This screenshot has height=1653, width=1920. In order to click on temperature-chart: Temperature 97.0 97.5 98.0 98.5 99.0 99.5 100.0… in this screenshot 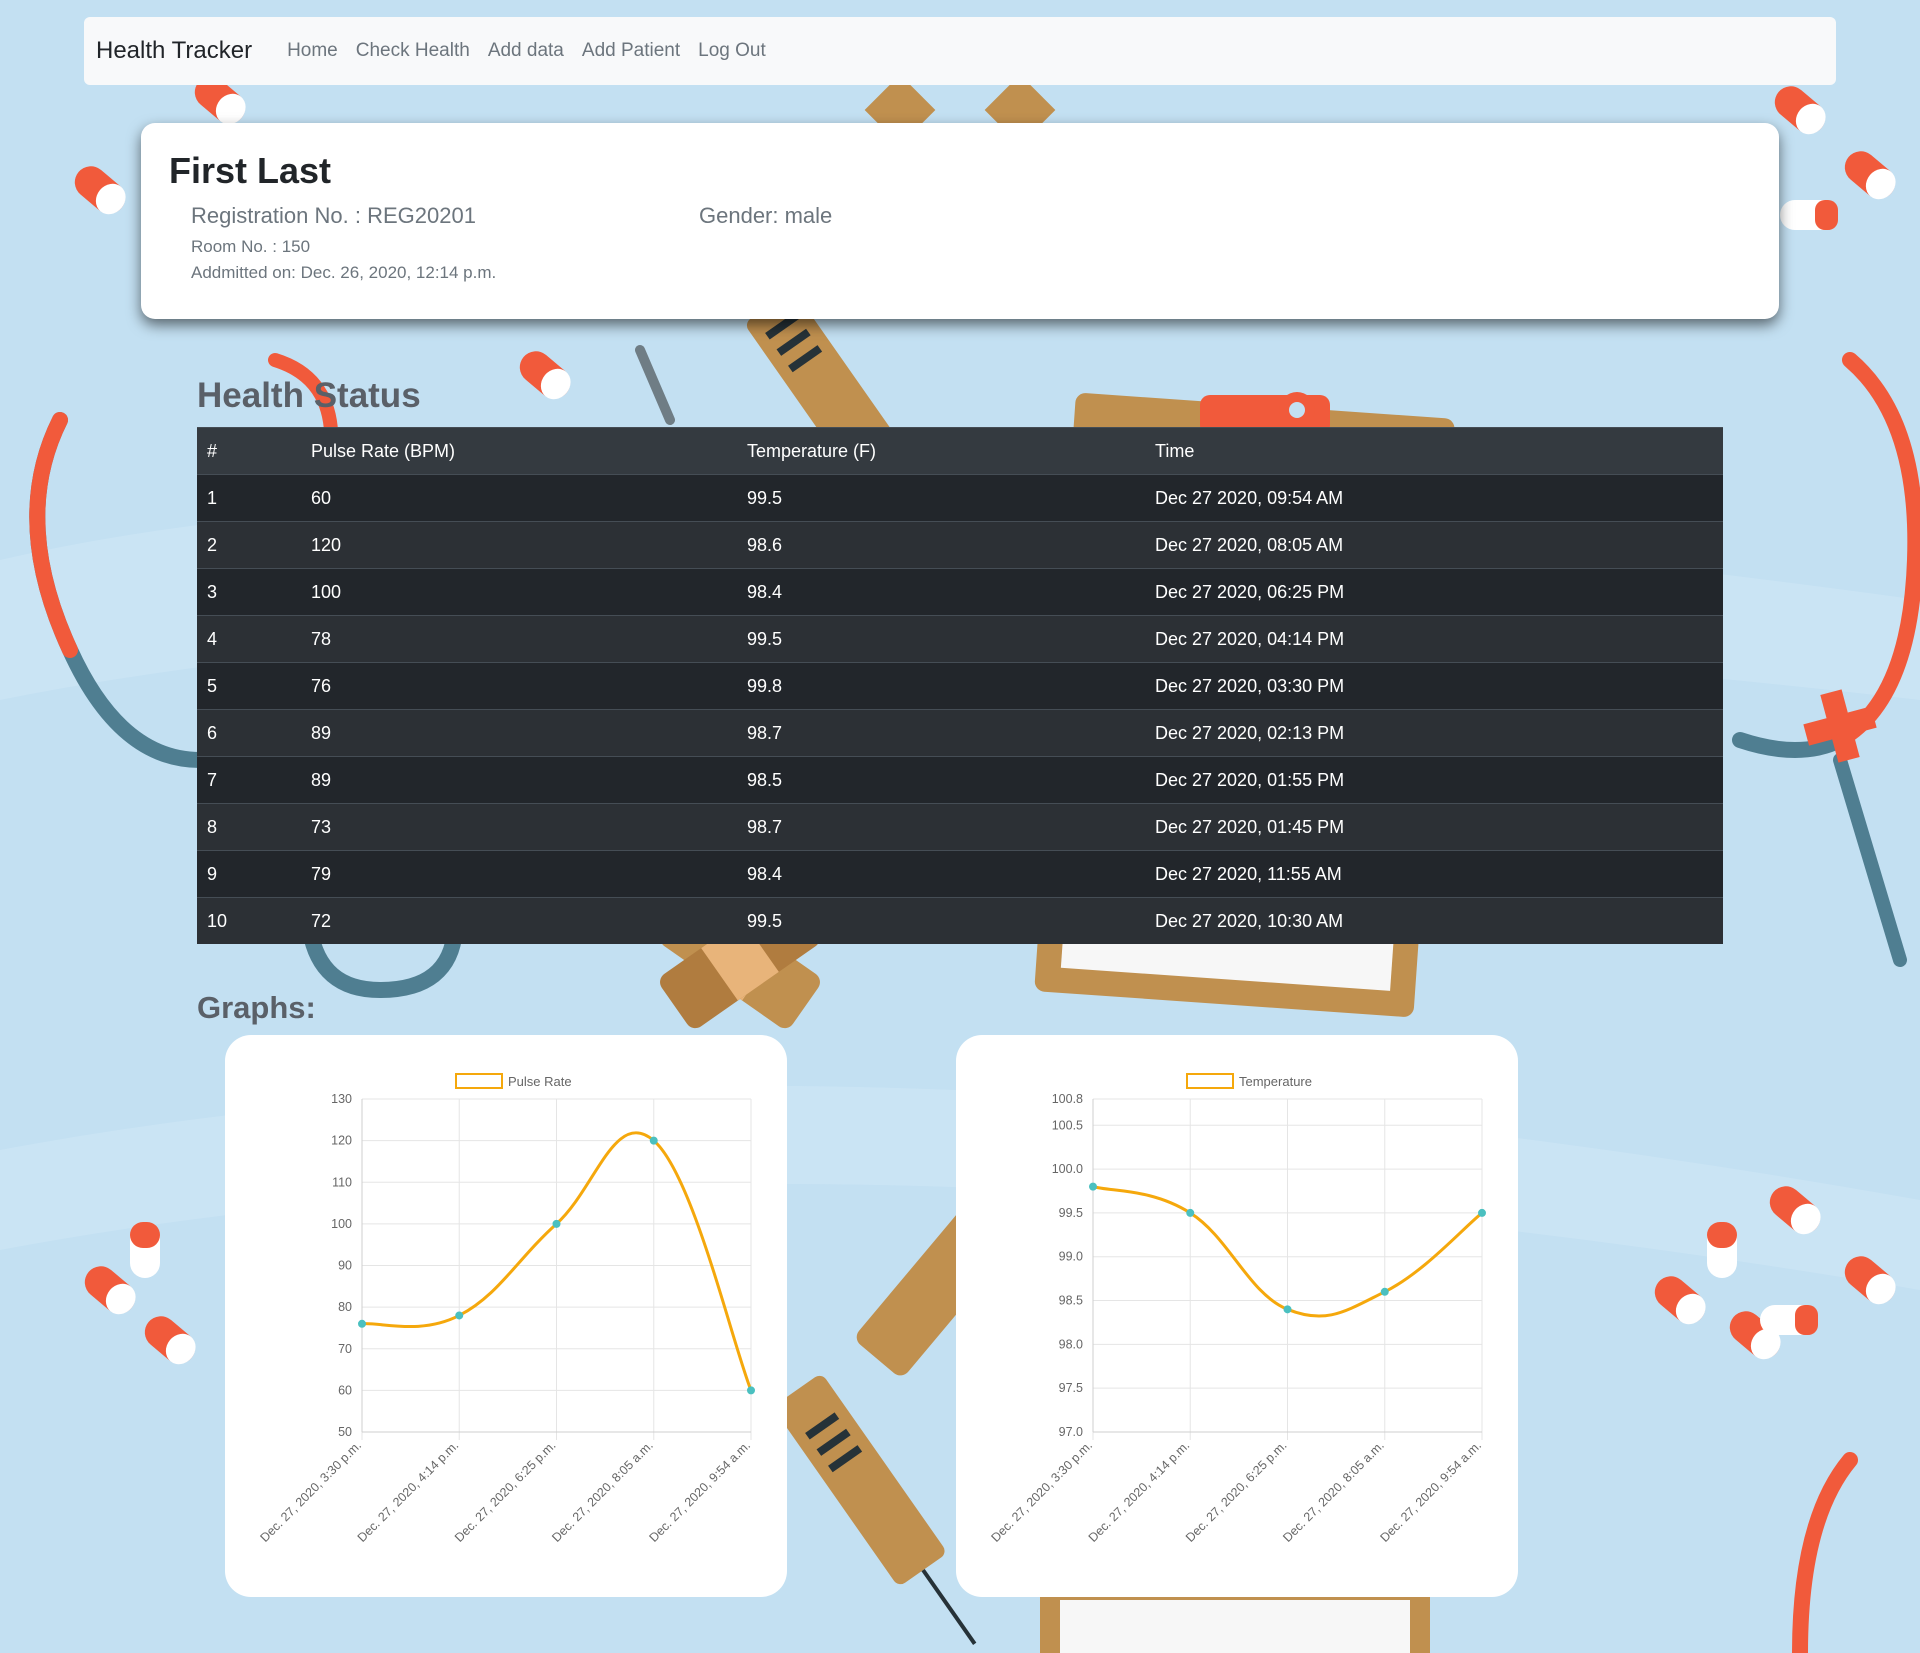, I will do `click(1237, 1309)`.